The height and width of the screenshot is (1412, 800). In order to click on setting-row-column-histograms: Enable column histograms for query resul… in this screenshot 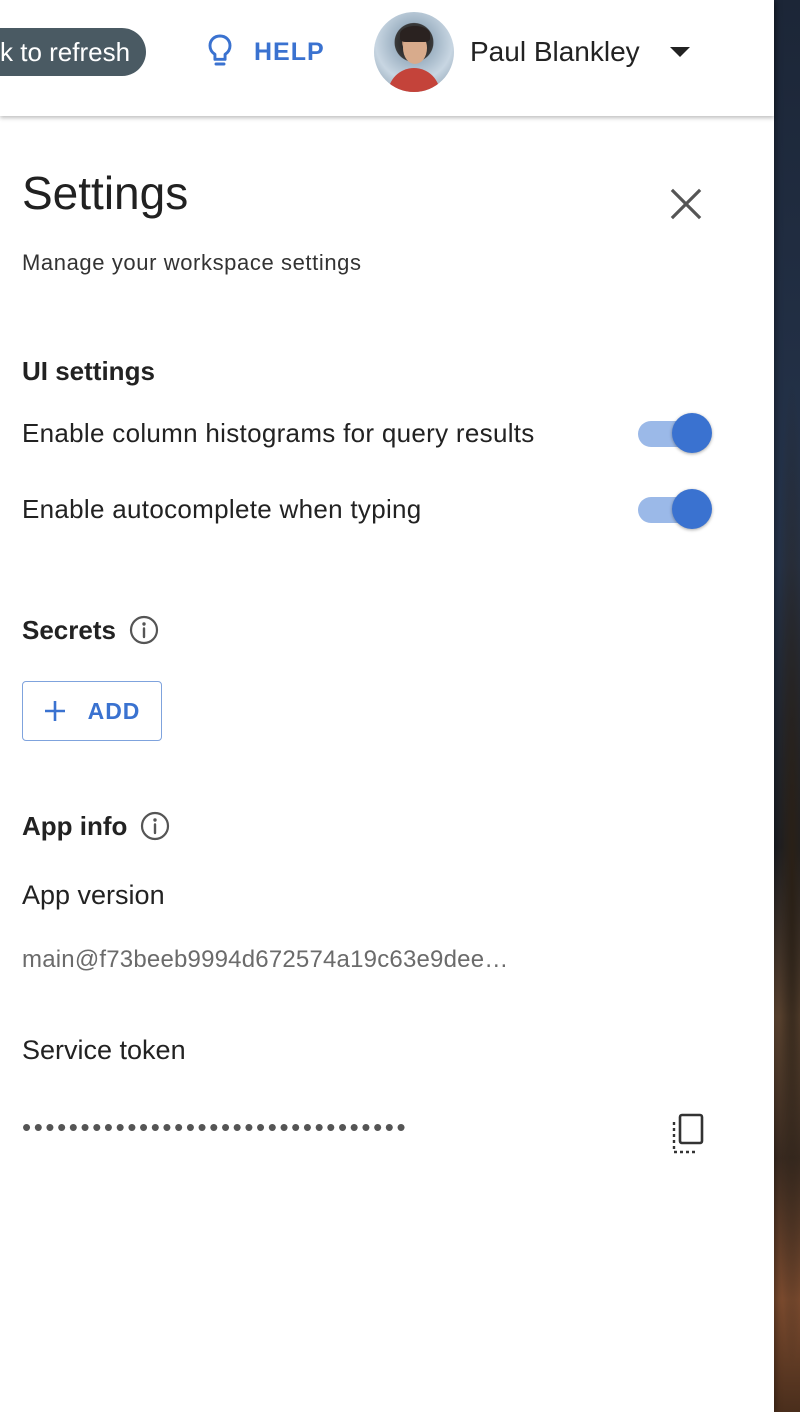, I will do `click(367, 433)`.